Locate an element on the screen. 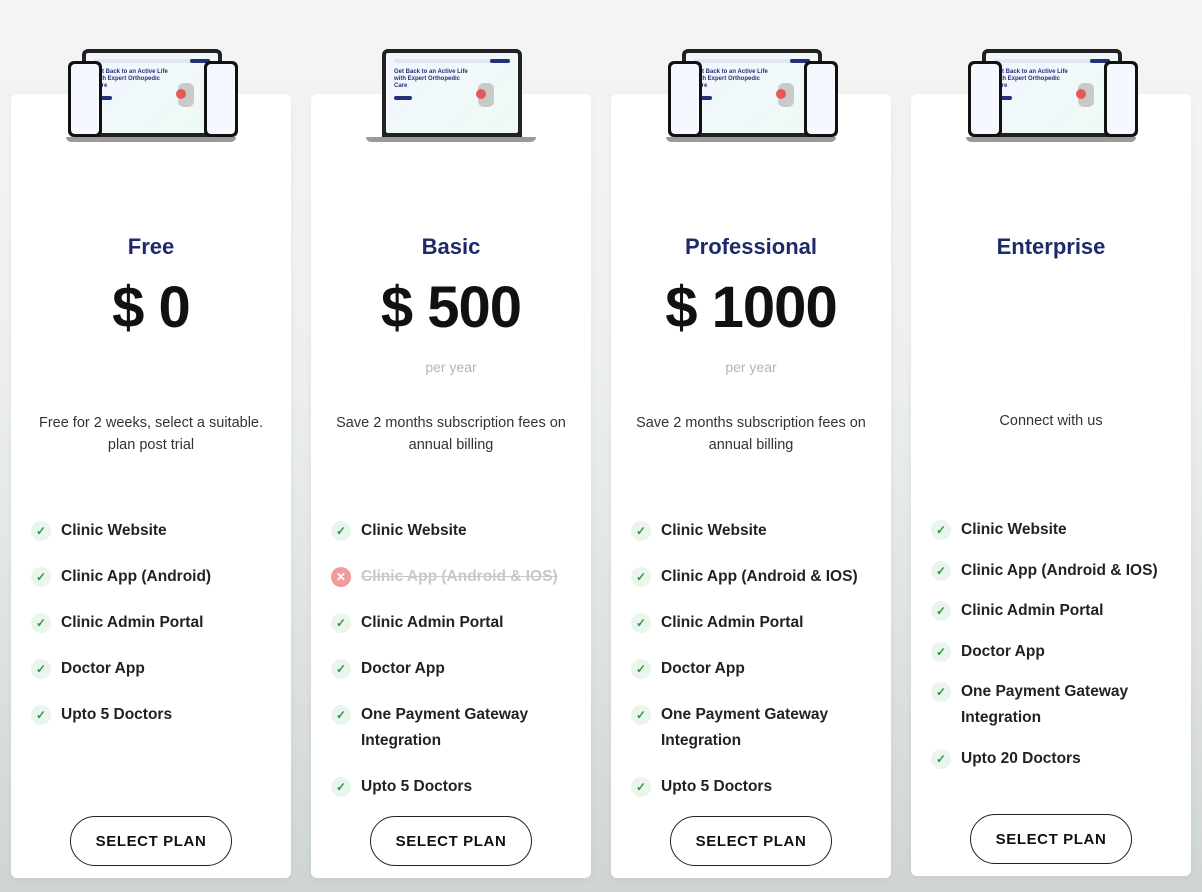  plan-title: Free is located at coordinates (151, 246).